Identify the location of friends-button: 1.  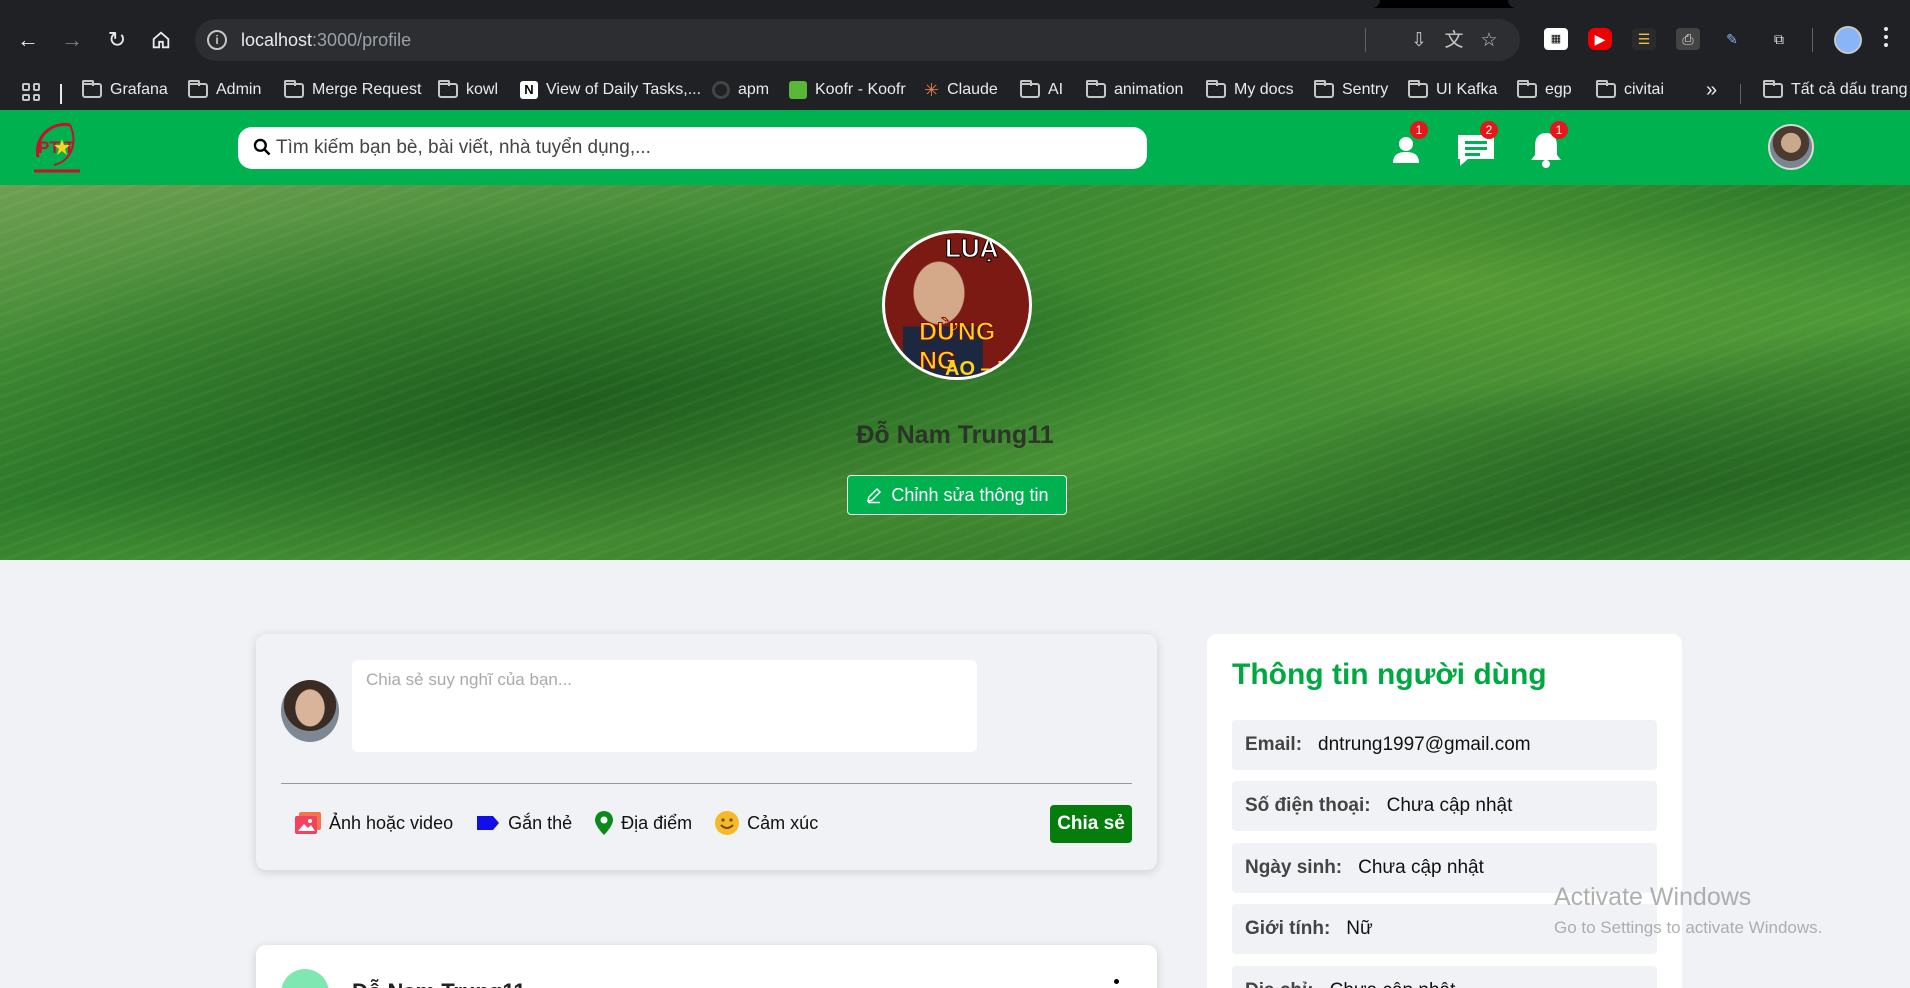
(1406, 146).